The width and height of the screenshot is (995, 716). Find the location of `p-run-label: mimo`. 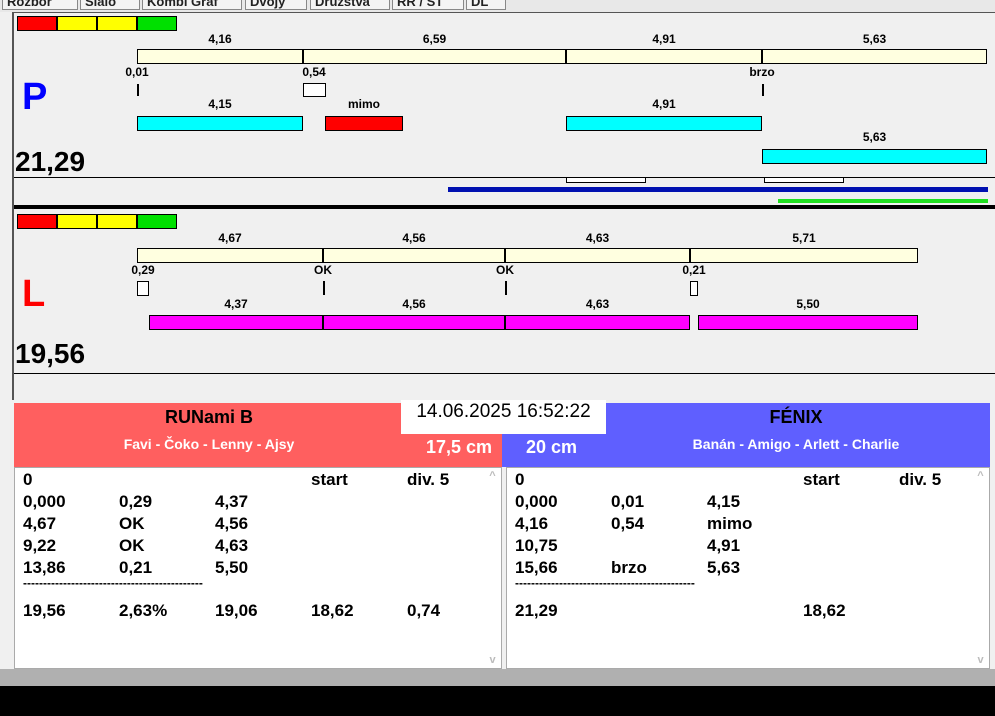

p-run-label: mimo is located at coordinates (364, 104).